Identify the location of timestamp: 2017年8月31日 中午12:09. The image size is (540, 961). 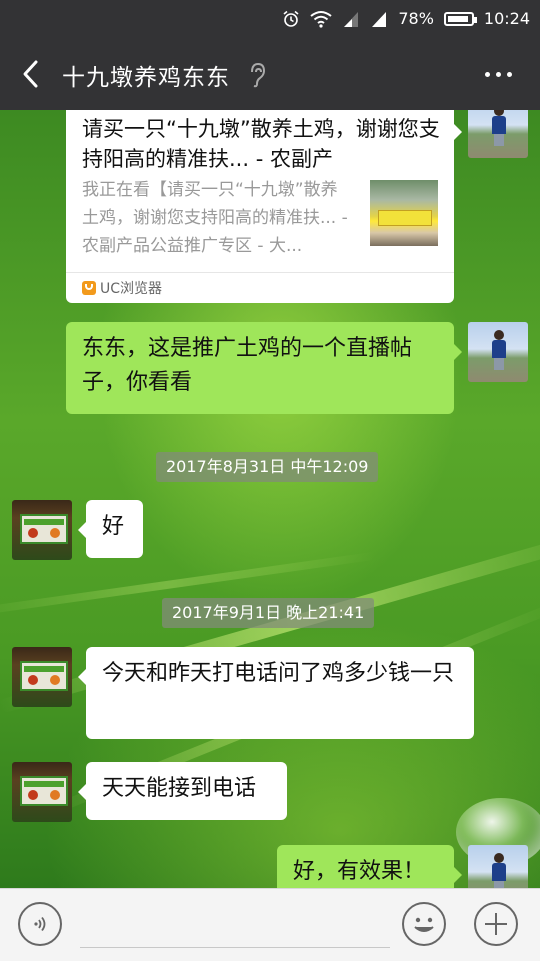
(267, 467).